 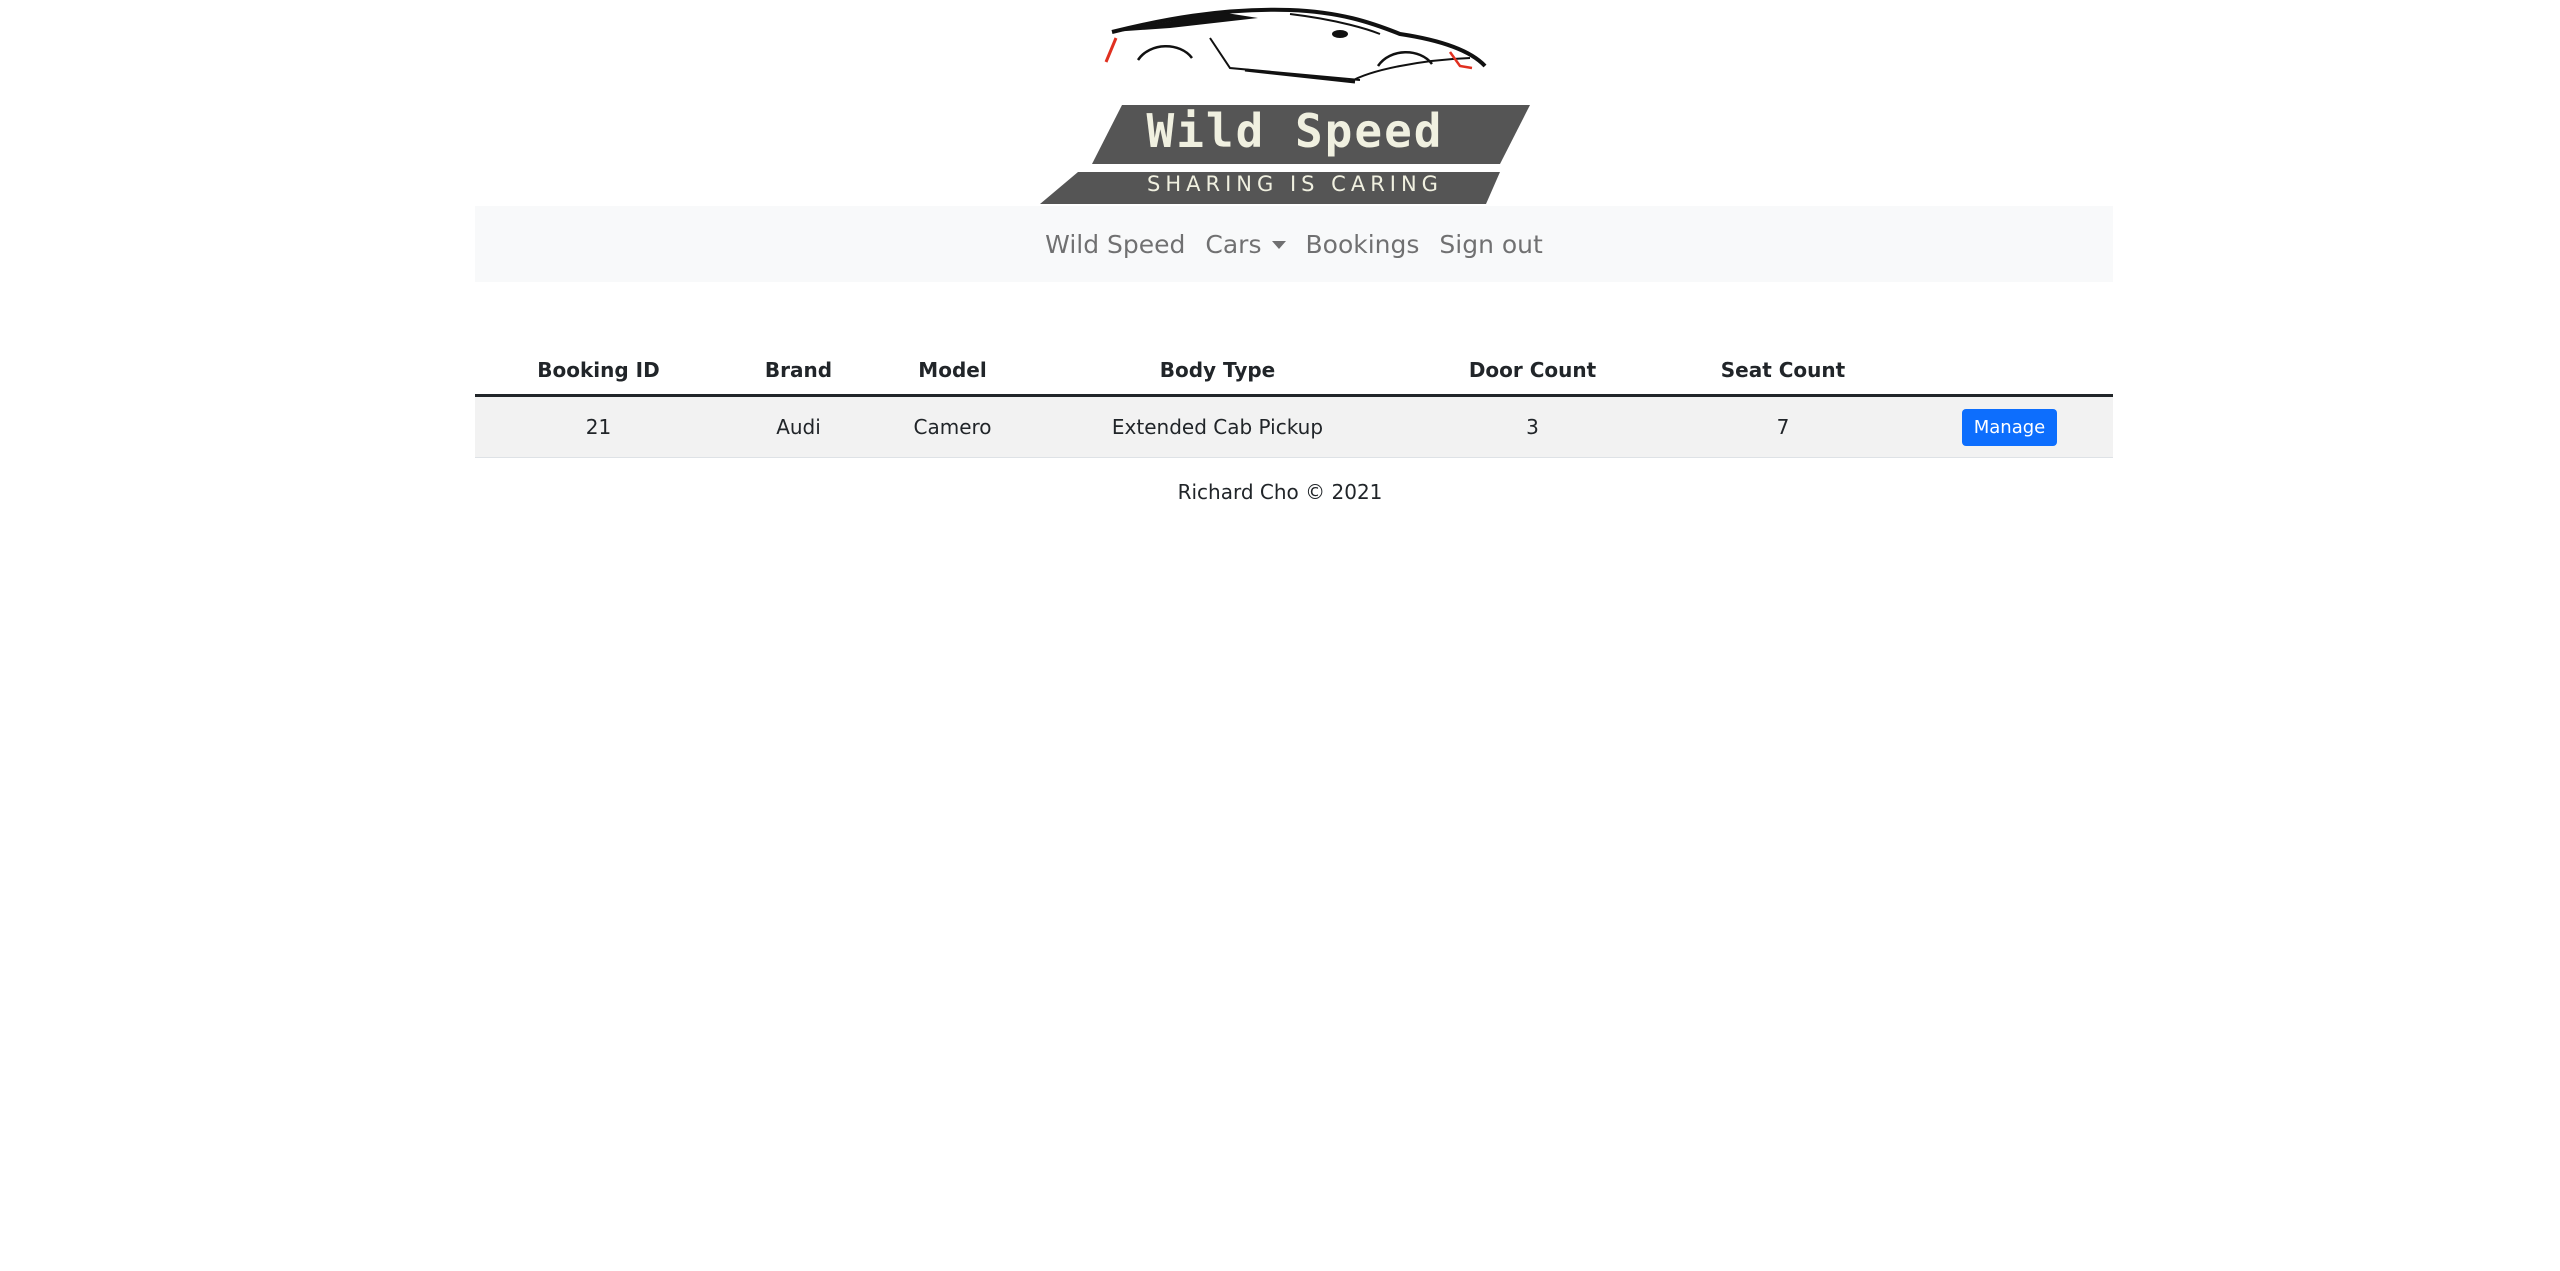 I want to click on manage-button: Manage, so click(x=2009, y=427).